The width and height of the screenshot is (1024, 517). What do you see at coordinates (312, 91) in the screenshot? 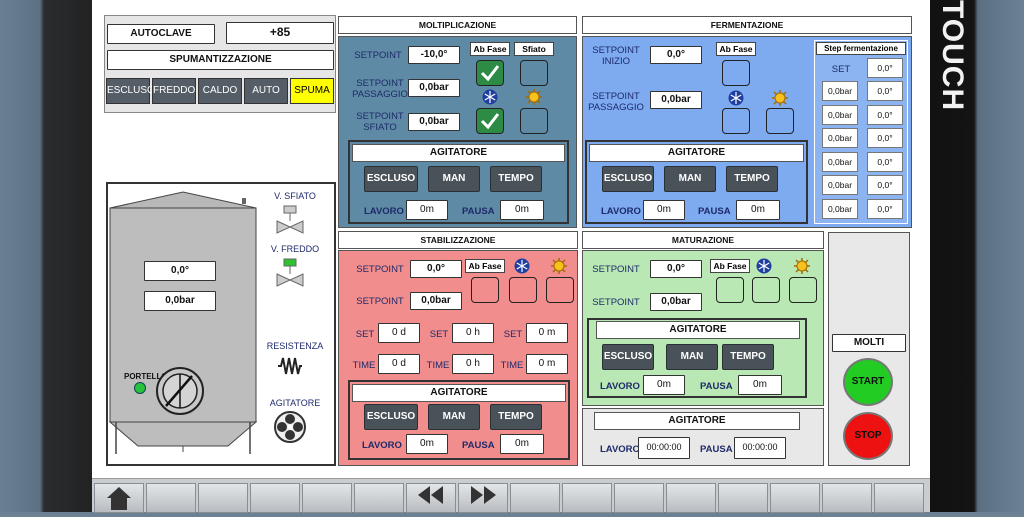
I see `mode-button-spuma: SPUMA` at bounding box center [312, 91].